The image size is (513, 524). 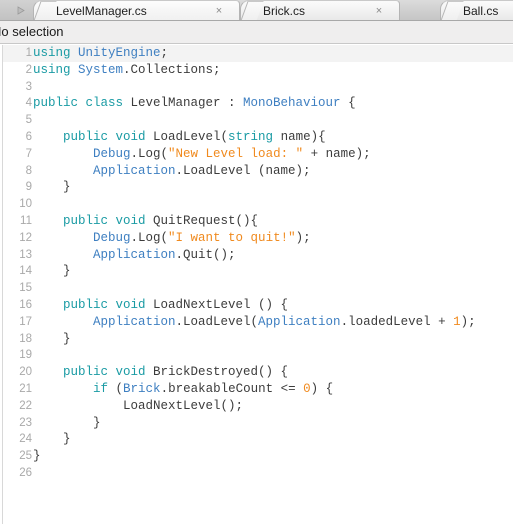 What do you see at coordinates (256, 271) in the screenshot?
I see `code-line: 14 }` at bounding box center [256, 271].